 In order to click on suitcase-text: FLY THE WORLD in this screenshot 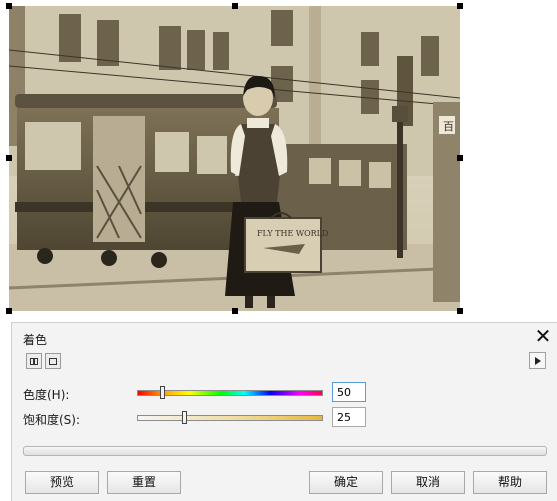, I will do `click(292, 233)`.